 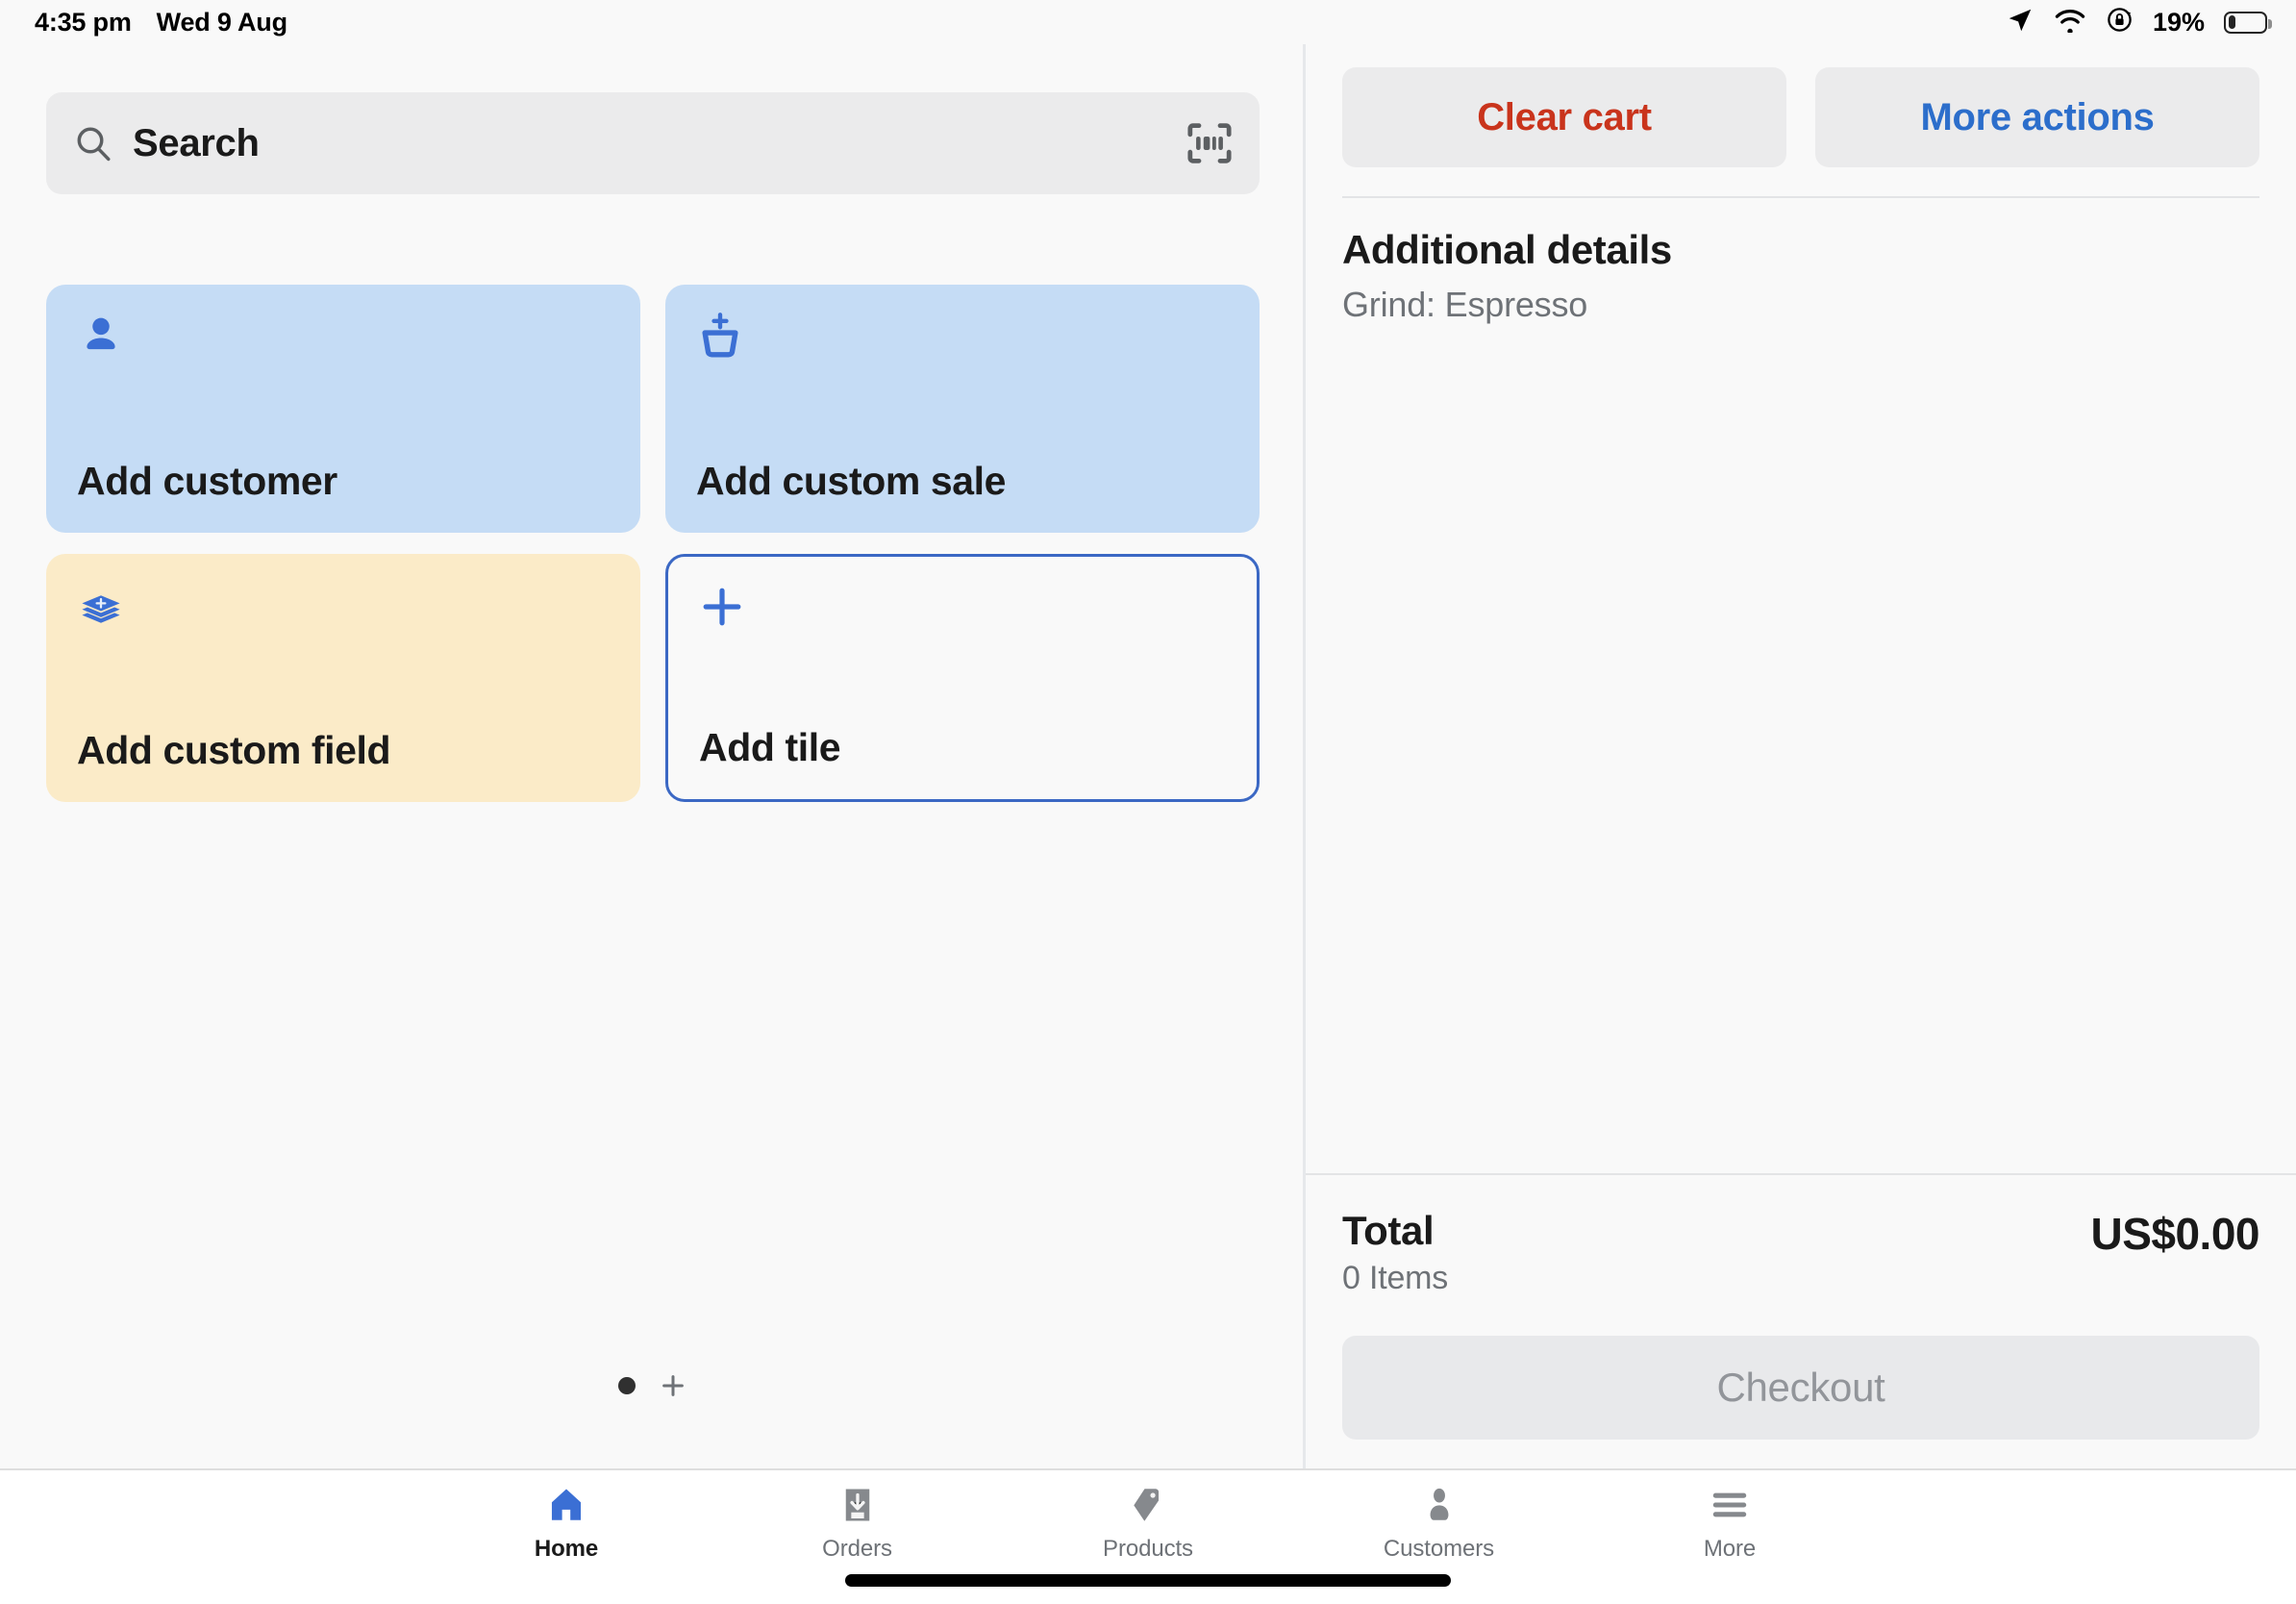 I want to click on wifi-icon, so click(x=2070, y=23).